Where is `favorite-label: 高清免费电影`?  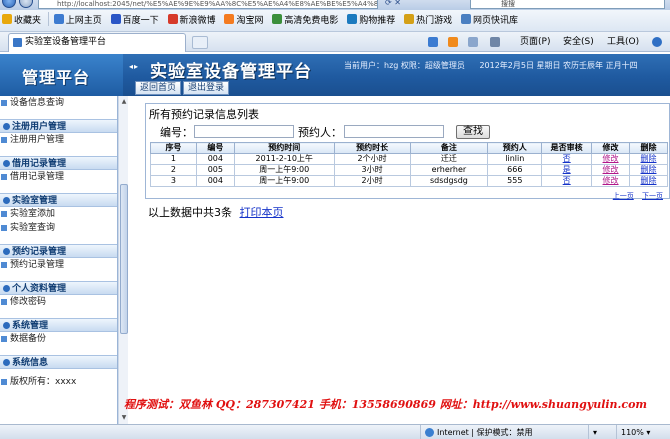
favorite-label: 高清免费电影 is located at coordinates (311, 21).